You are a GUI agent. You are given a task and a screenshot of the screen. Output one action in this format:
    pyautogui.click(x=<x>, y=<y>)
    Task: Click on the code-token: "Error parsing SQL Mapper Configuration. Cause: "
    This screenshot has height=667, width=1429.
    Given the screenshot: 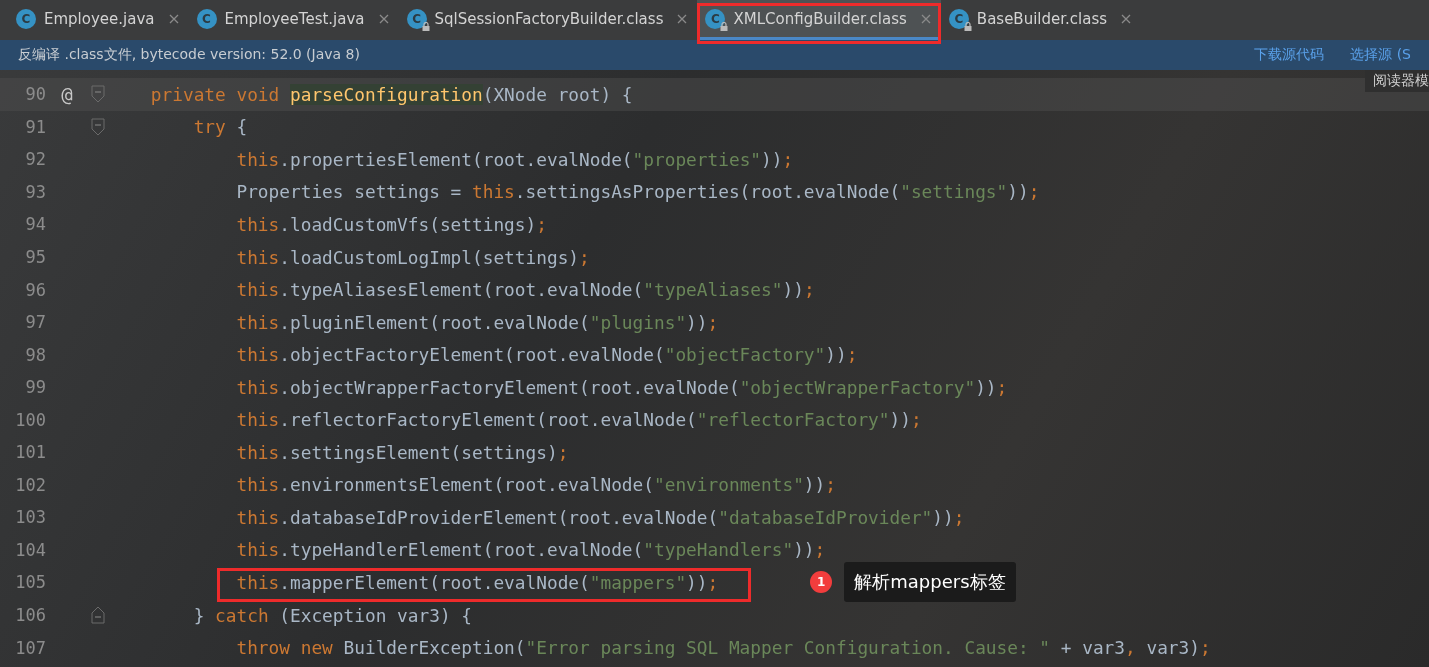 What is the action you would take?
    pyautogui.click(x=788, y=648)
    